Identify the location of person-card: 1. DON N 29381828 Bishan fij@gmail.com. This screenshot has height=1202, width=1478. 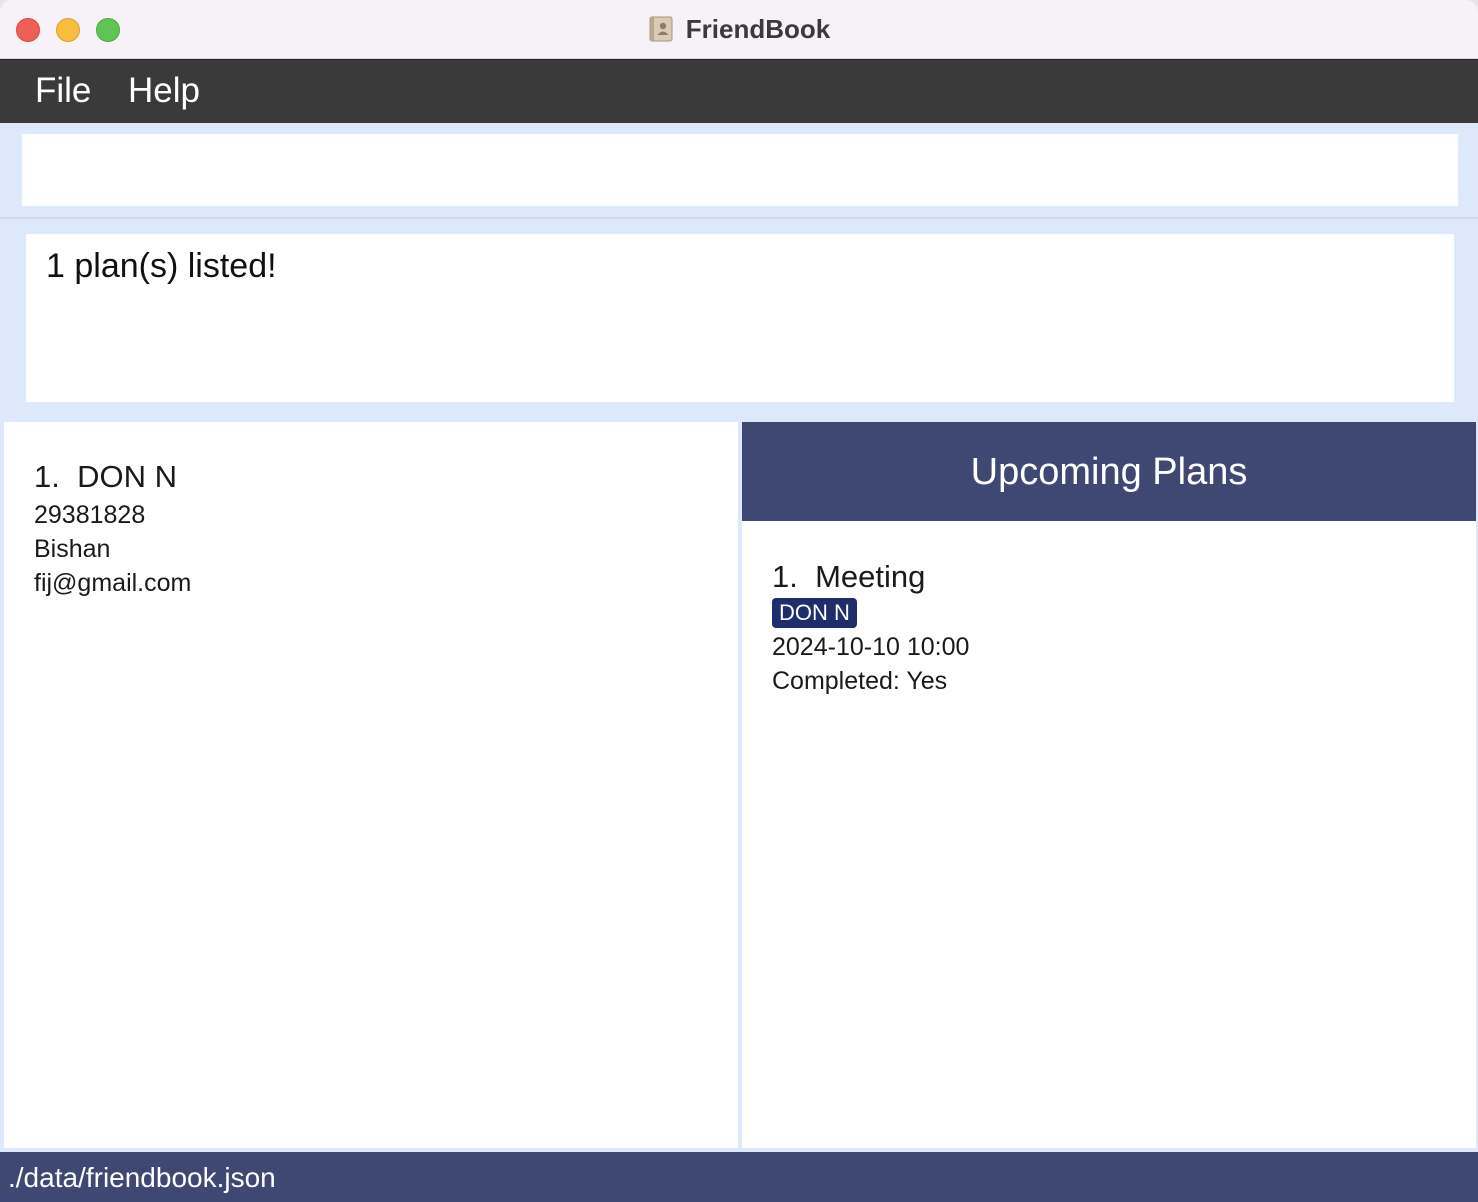
(112, 529).